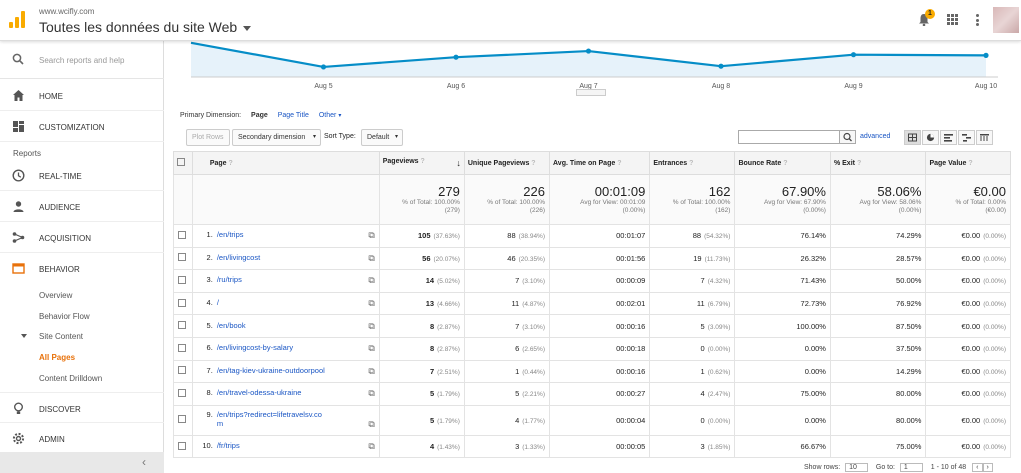  Describe the element at coordinates (51, 96) in the screenshot. I see `sidebar-item-label: HOME` at that location.